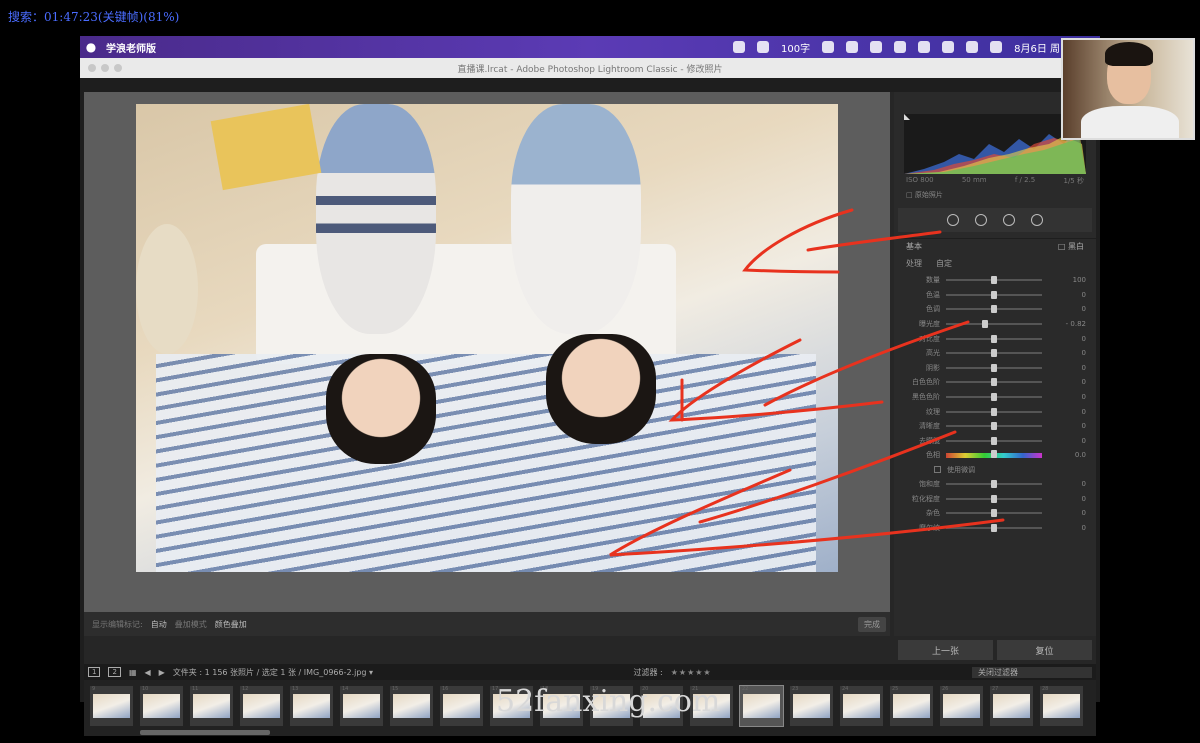 The width and height of the screenshot is (1200, 743). What do you see at coordinates (861, 706) in the screenshot?
I see `filmstrip-thumbnail: 24` at bounding box center [861, 706].